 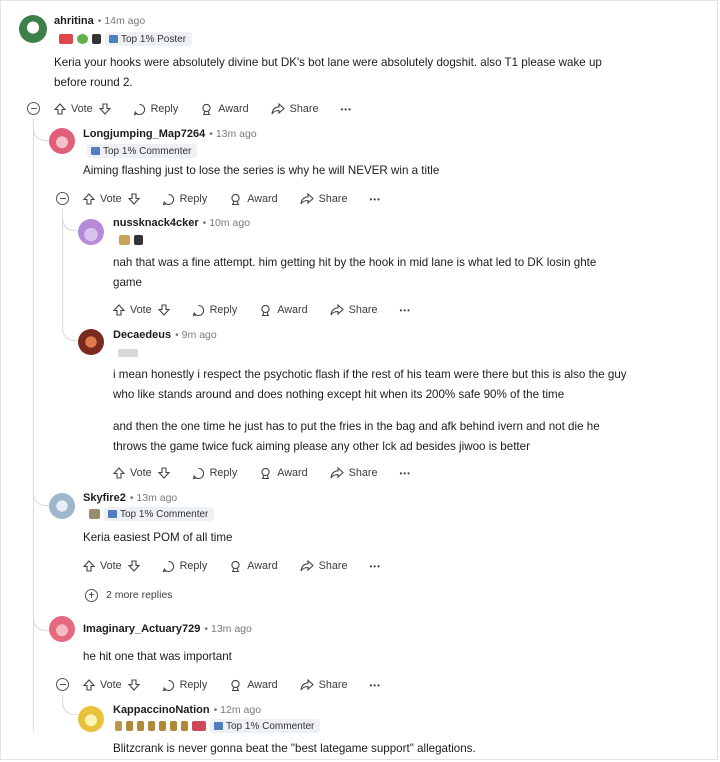 I want to click on username: Skyfire2, so click(x=104, y=498).